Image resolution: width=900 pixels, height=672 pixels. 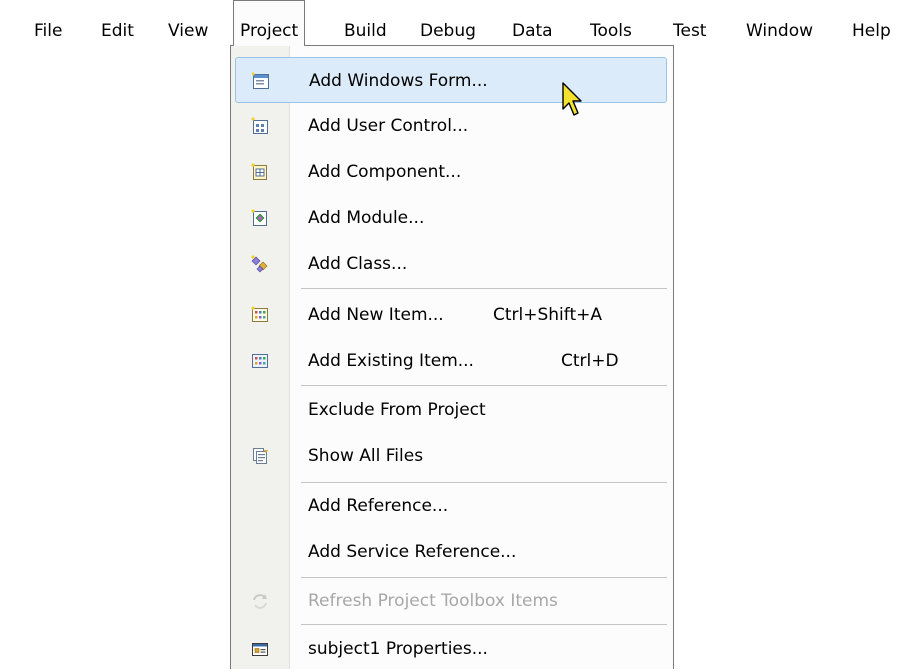 What do you see at coordinates (365, 23) in the screenshot?
I see `menu-build: Build` at bounding box center [365, 23].